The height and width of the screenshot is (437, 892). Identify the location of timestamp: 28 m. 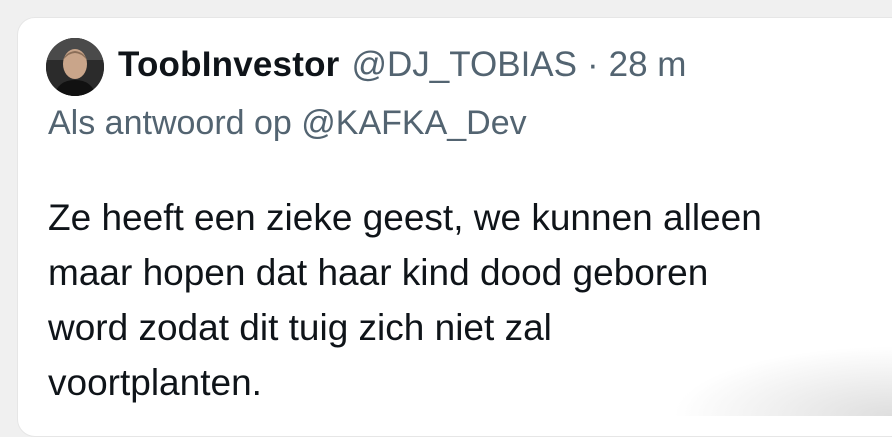
(648, 65).